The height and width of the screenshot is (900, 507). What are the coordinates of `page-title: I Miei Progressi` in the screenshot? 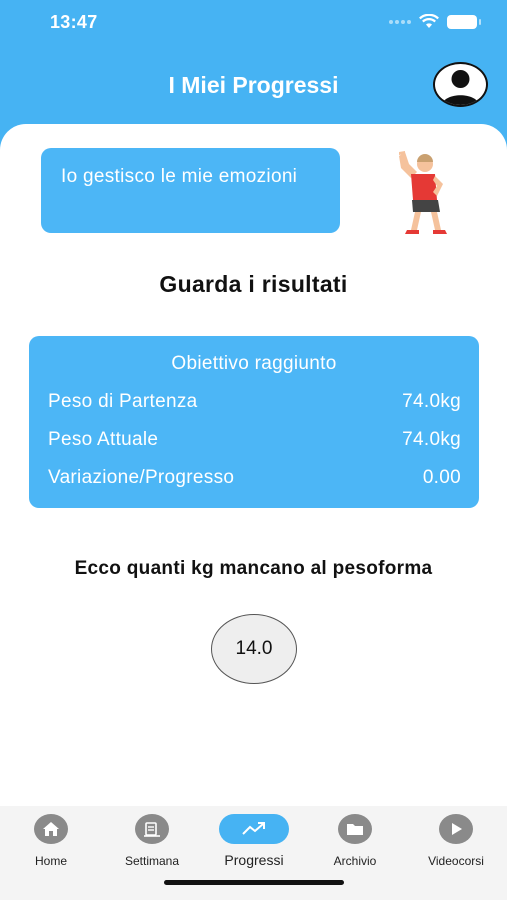 It's located at (253, 85).